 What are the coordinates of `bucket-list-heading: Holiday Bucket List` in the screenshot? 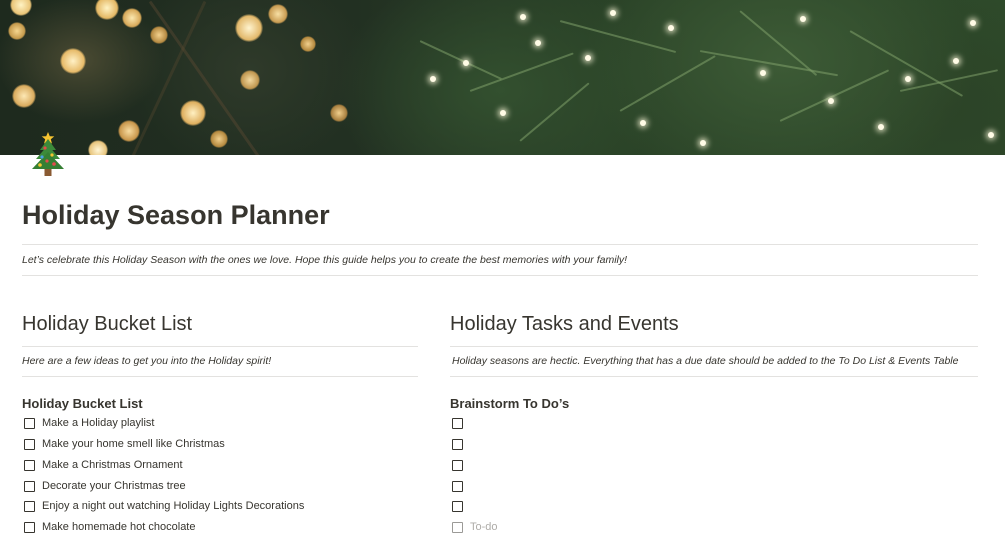 It's located at (107, 324).